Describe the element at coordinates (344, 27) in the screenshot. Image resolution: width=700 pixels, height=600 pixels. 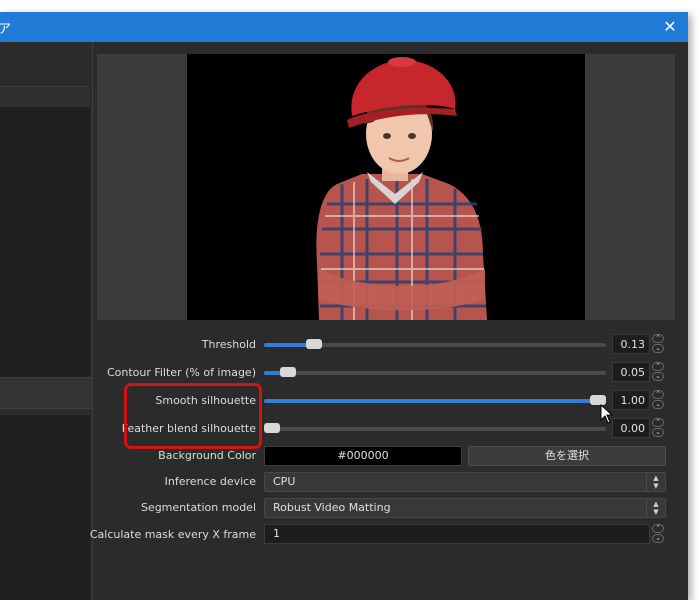
I see `title-bar: ア ✕` at that location.